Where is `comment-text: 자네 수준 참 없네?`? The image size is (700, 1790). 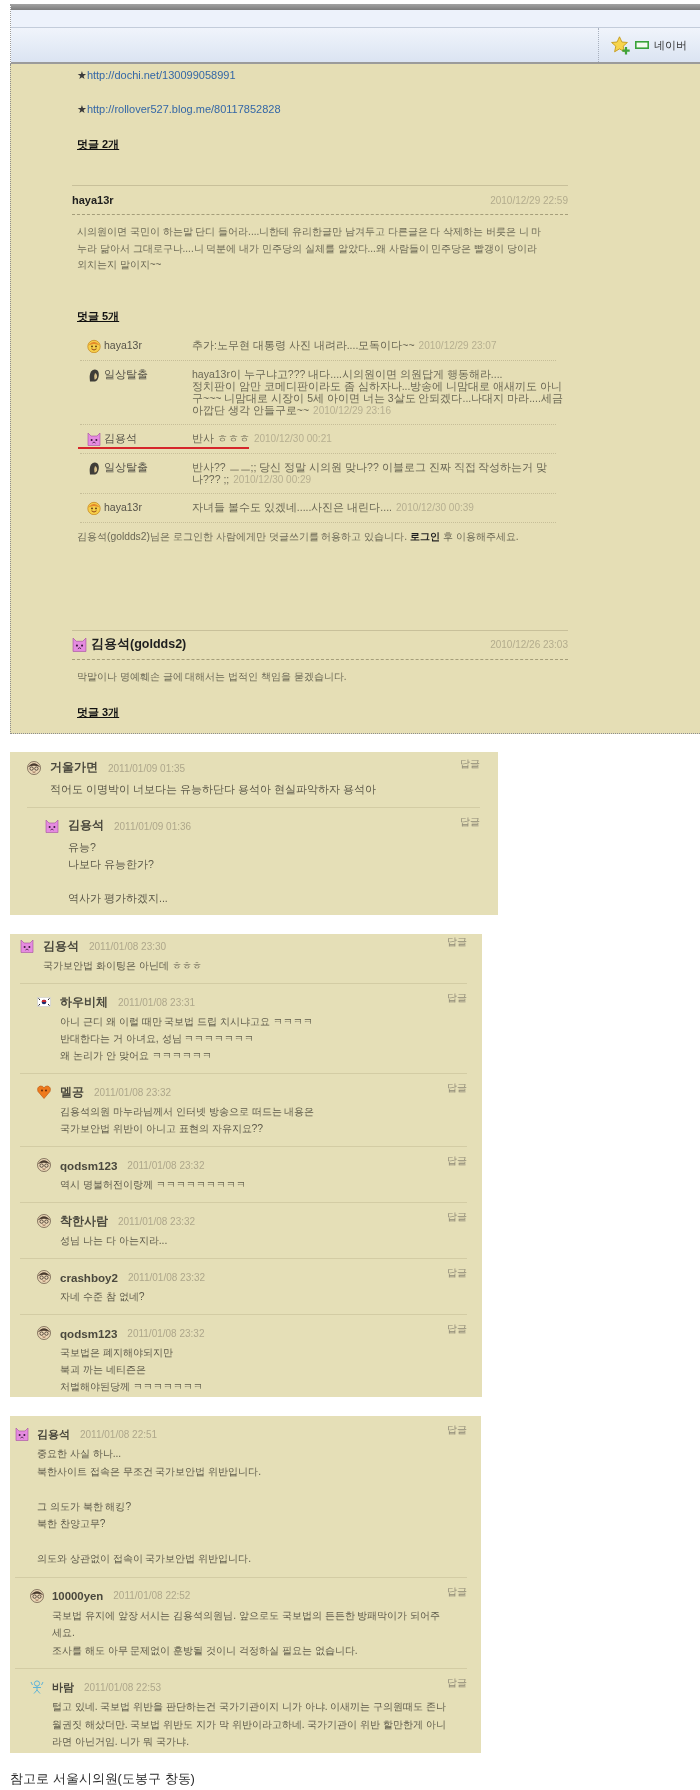
comment-text: 자네 수준 참 없네? is located at coordinates (102, 1297).